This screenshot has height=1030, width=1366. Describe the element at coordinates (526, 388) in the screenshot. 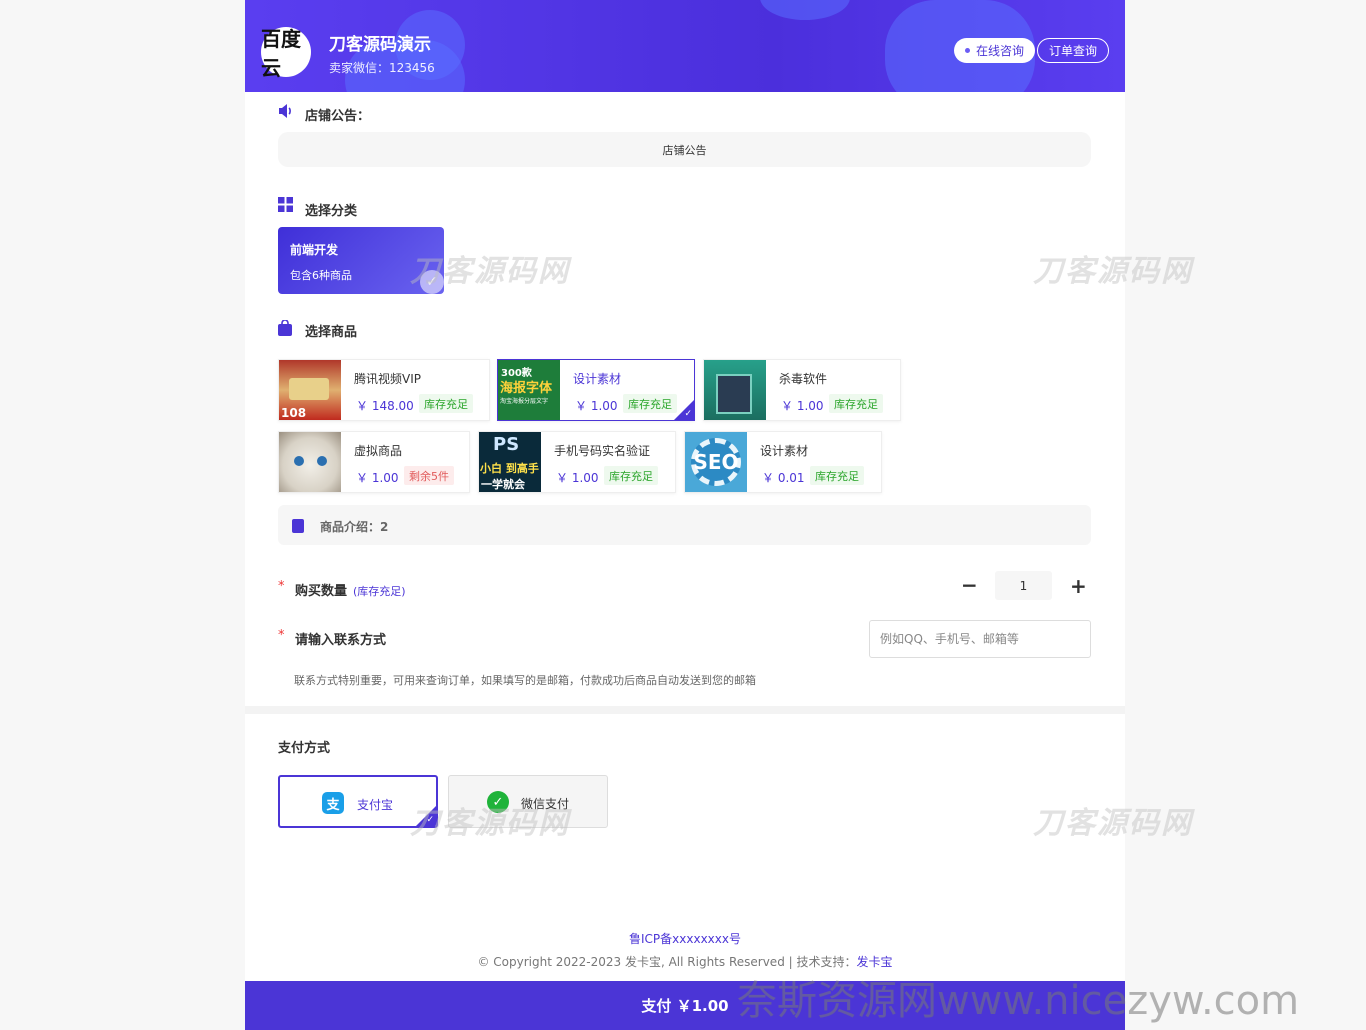

I see `poster-text-b: 海报字体` at that location.